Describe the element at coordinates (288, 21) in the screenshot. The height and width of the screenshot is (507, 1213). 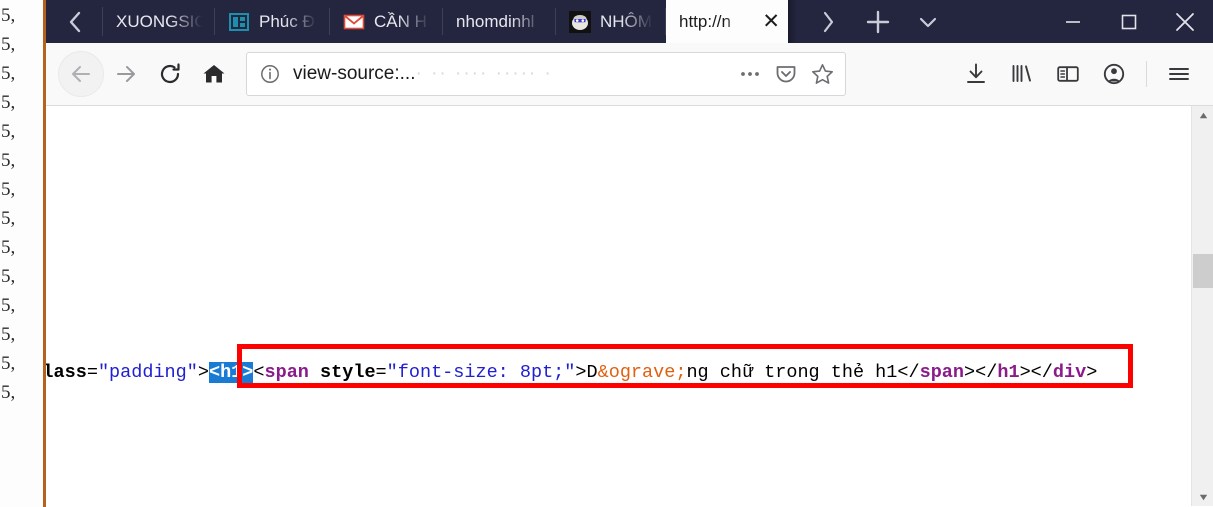
I see `tab-label: Phúc Đ` at that location.